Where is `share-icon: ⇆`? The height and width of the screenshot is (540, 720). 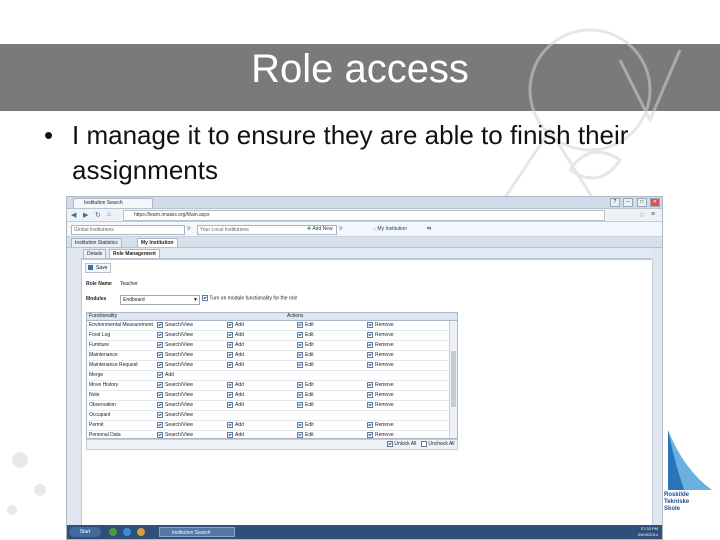 share-icon: ⇆ is located at coordinates (429, 229).